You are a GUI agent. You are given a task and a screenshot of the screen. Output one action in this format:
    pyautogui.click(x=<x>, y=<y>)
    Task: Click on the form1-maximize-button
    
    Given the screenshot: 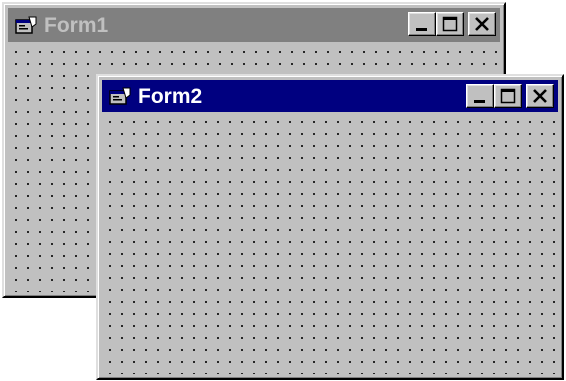 What is the action you would take?
    pyautogui.click(x=450, y=24)
    